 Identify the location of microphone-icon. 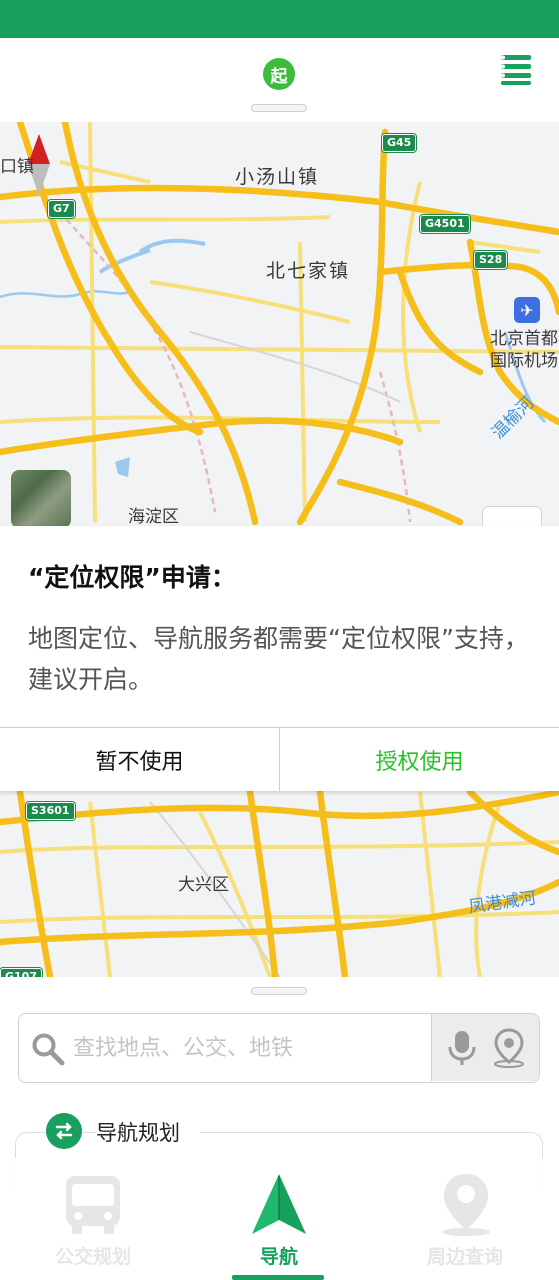
(462, 1048).